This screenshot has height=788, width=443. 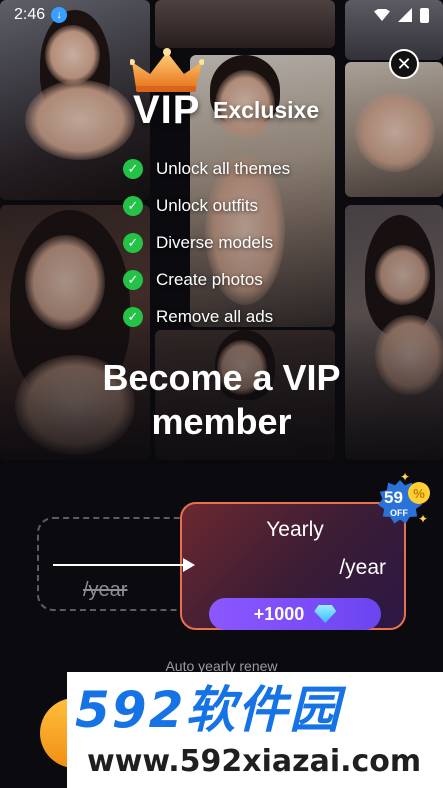 I want to click on bonus-badge: +1000, so click(x=295, y=614).